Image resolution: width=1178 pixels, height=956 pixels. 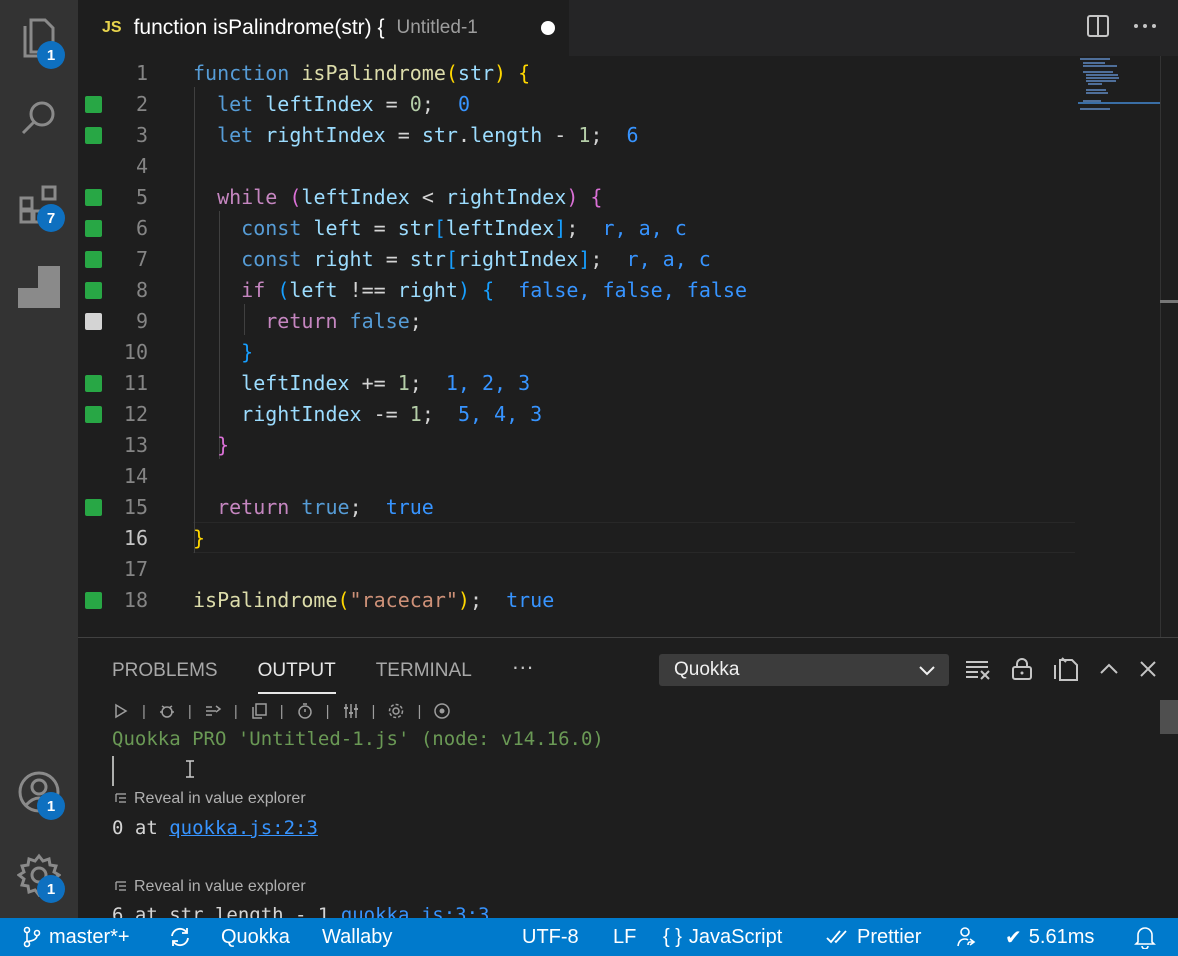 What do you see at coordinates (141, 135) in the screenshot?
I see `line-number: 3` at bounding box center [141, 135].